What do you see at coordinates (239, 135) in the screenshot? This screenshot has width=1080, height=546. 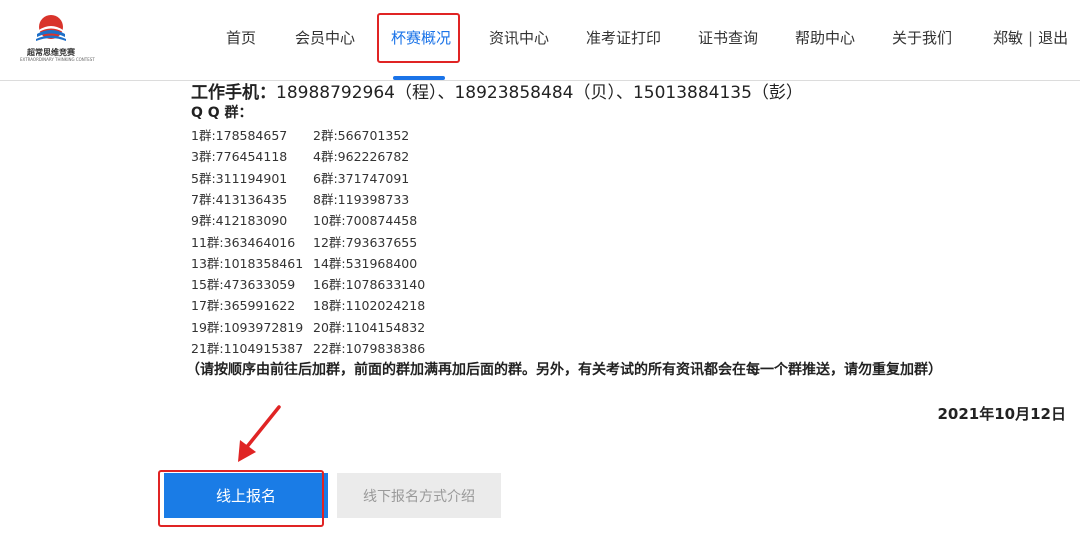 I see `qq-group-item: 1群:178584657` at bounding box center [239, 135].